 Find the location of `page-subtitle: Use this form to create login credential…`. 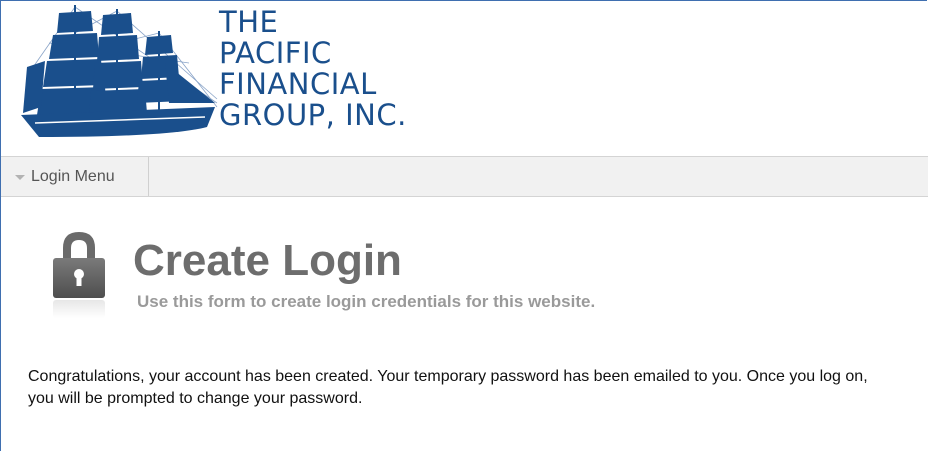

page-subtitle: Use this form to create login credential… is located at coordinates (366, 301).